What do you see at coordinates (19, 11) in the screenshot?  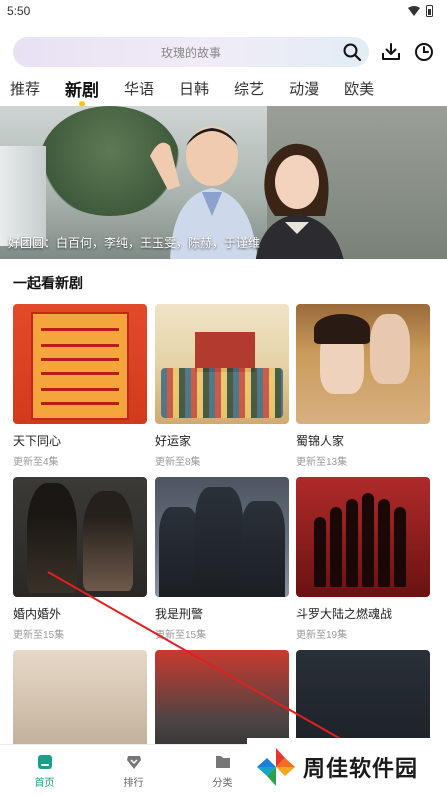 I see `status-time: 5:50` at bounding box center [19, 11].